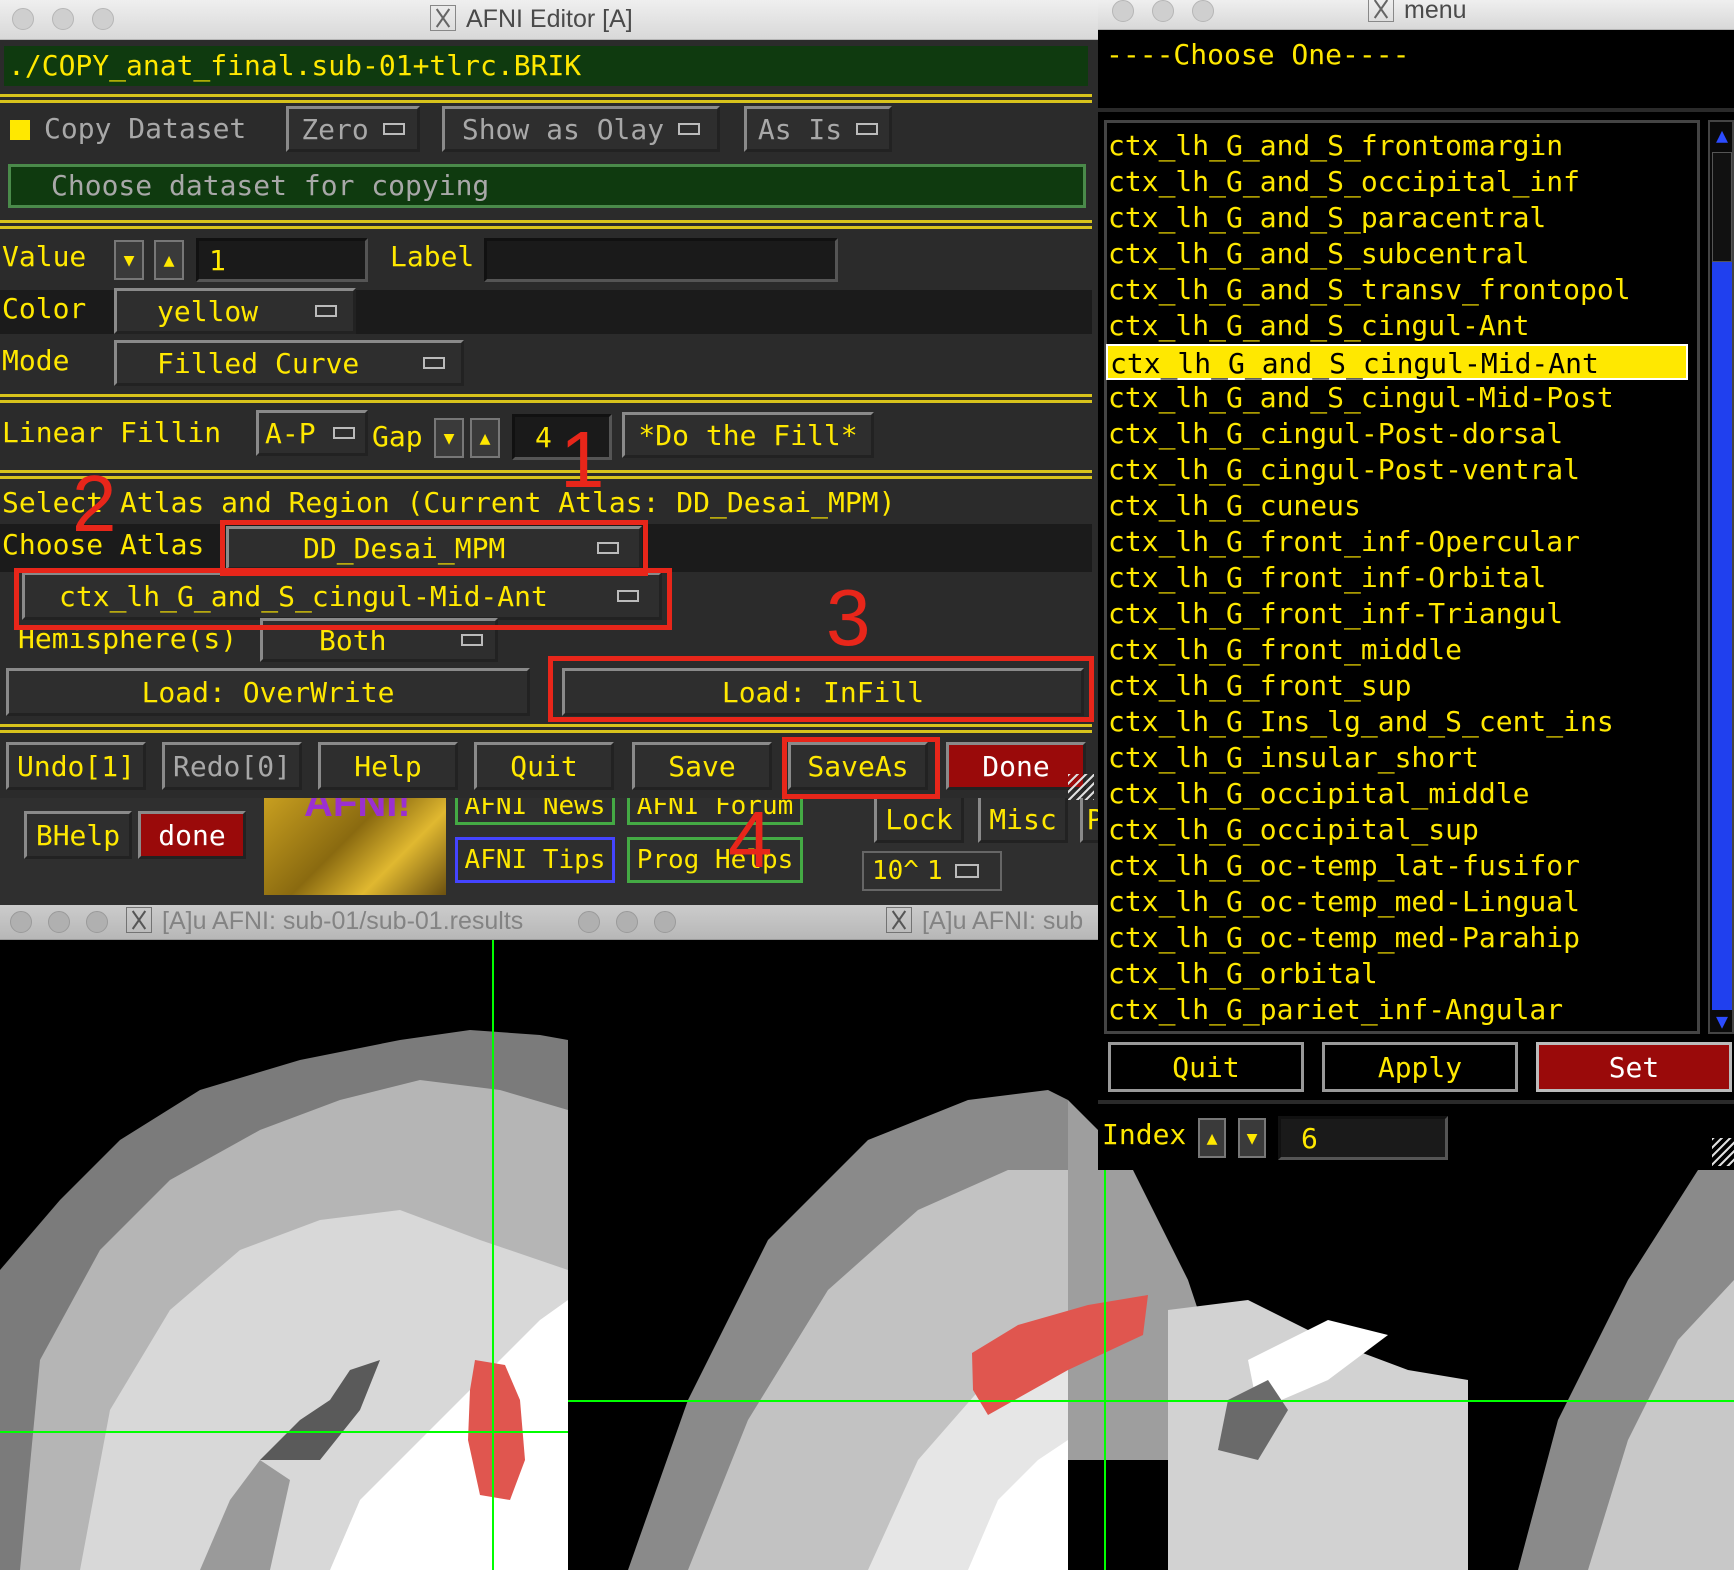 This screenshot has height=1570, width=1734. I want to click on resize-grip-icon, so click(1081, 787).